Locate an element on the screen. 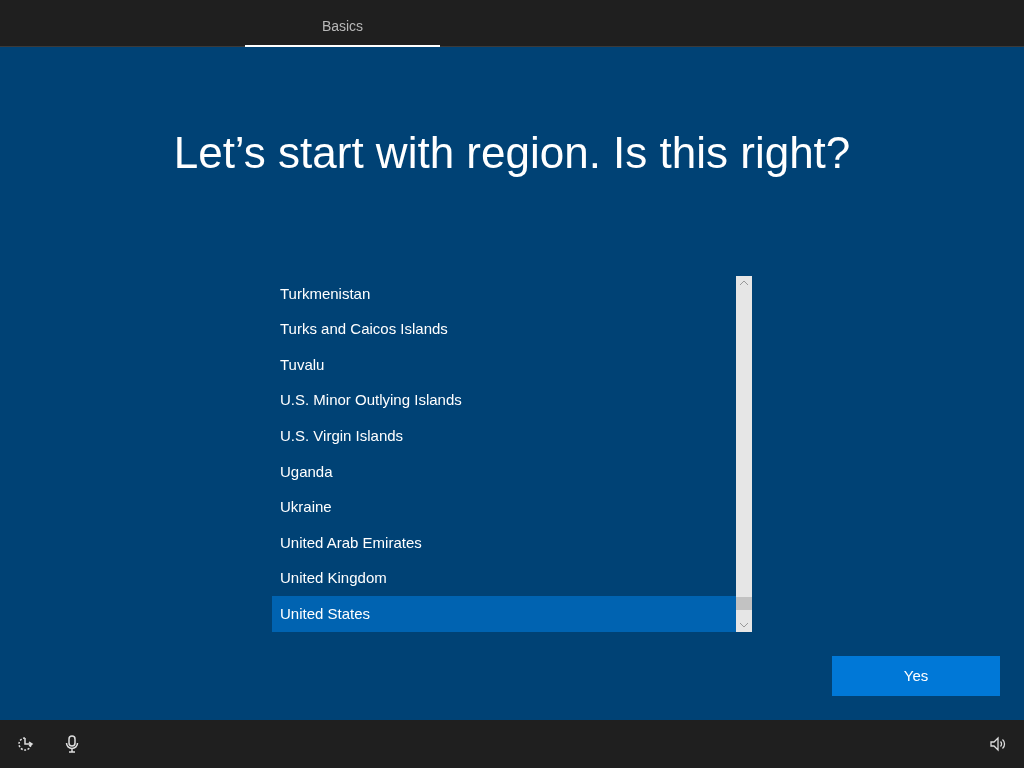 This screenshot has height=768, width=1024. region-item: Uganda is located at coordinates (504, 471).